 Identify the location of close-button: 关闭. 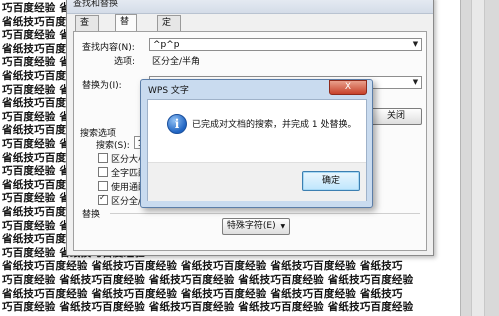
(396, 116).